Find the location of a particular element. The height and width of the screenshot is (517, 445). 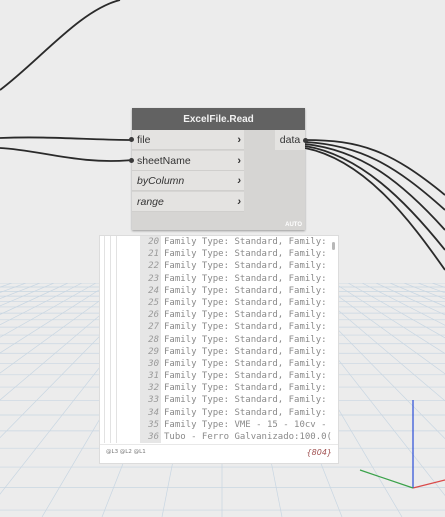

list-levels: @L3 @L2 @L1 is located at coordinates (126, 452).